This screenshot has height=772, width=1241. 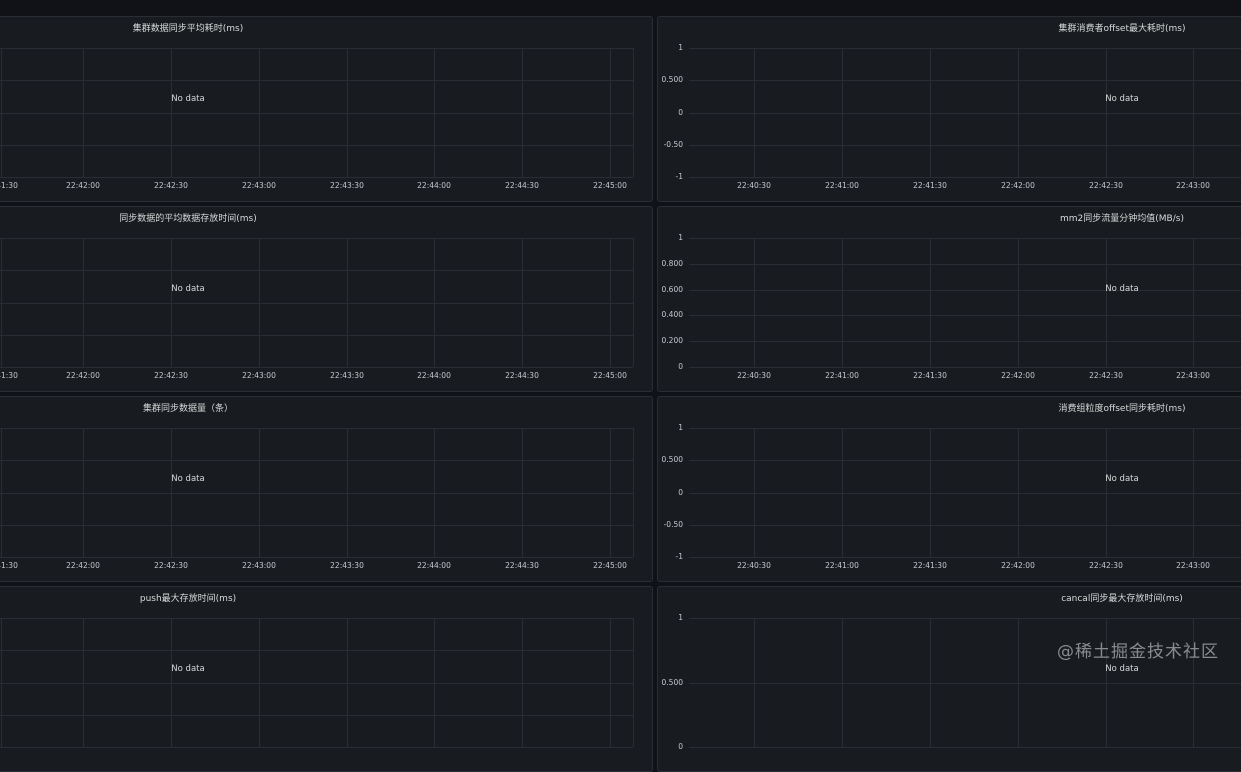 I want to click on y-axis-tick-label: 0.800, so click(x=672, y=263).